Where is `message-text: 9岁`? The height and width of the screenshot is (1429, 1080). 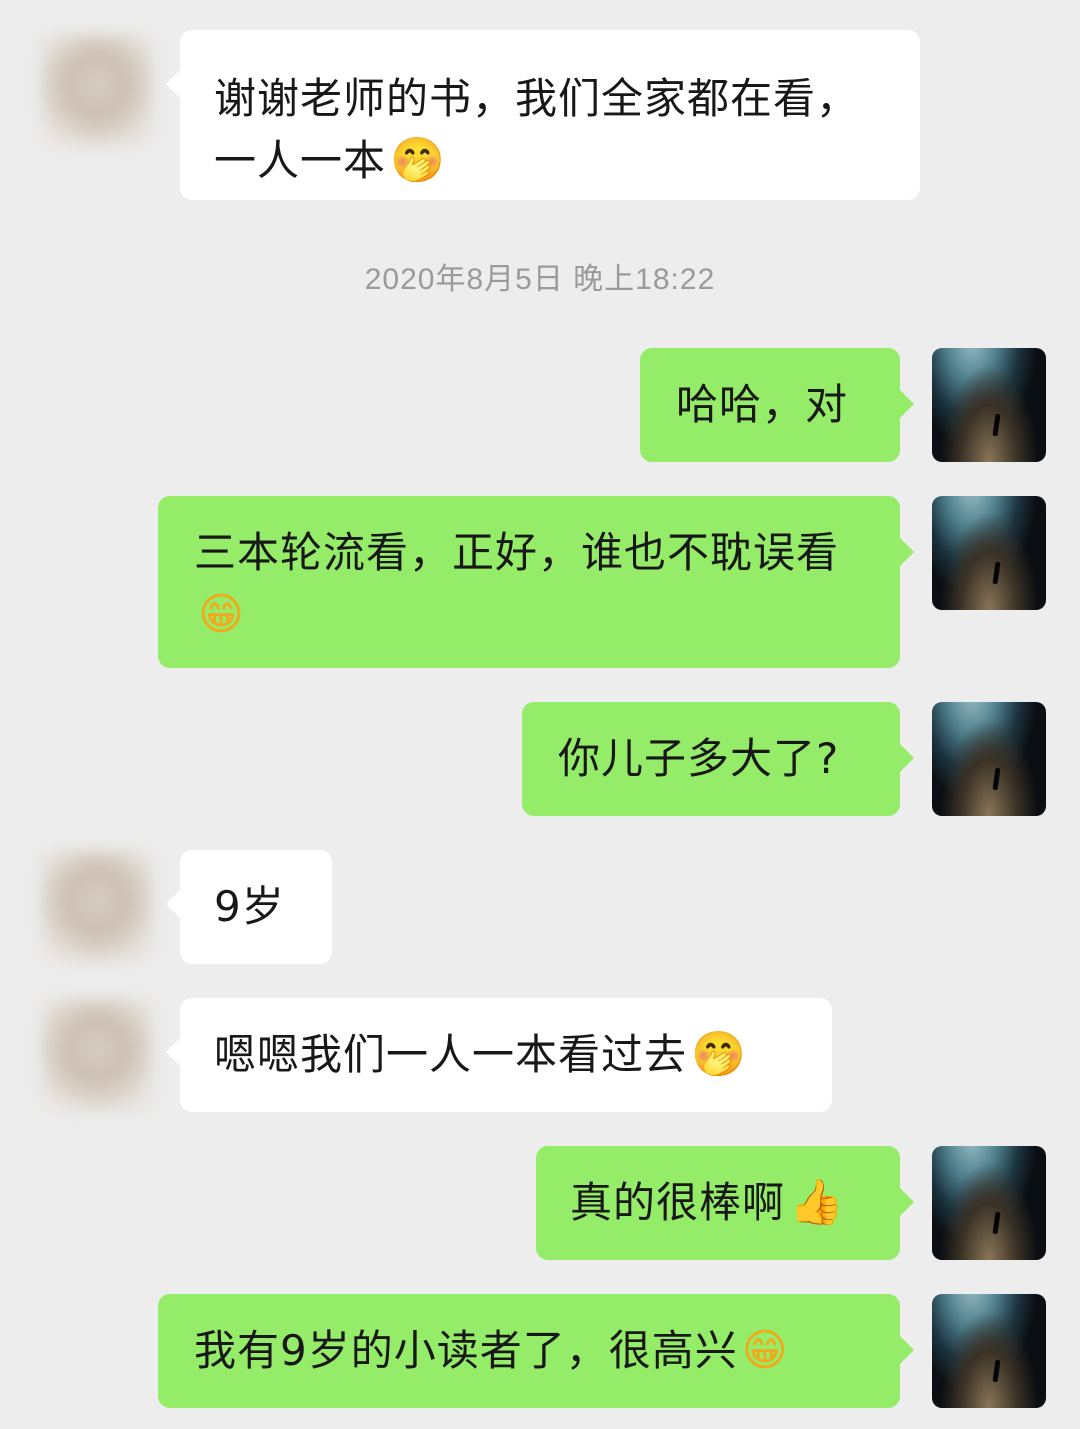 message-text: 9岁 is located at coordinates (249, 906).